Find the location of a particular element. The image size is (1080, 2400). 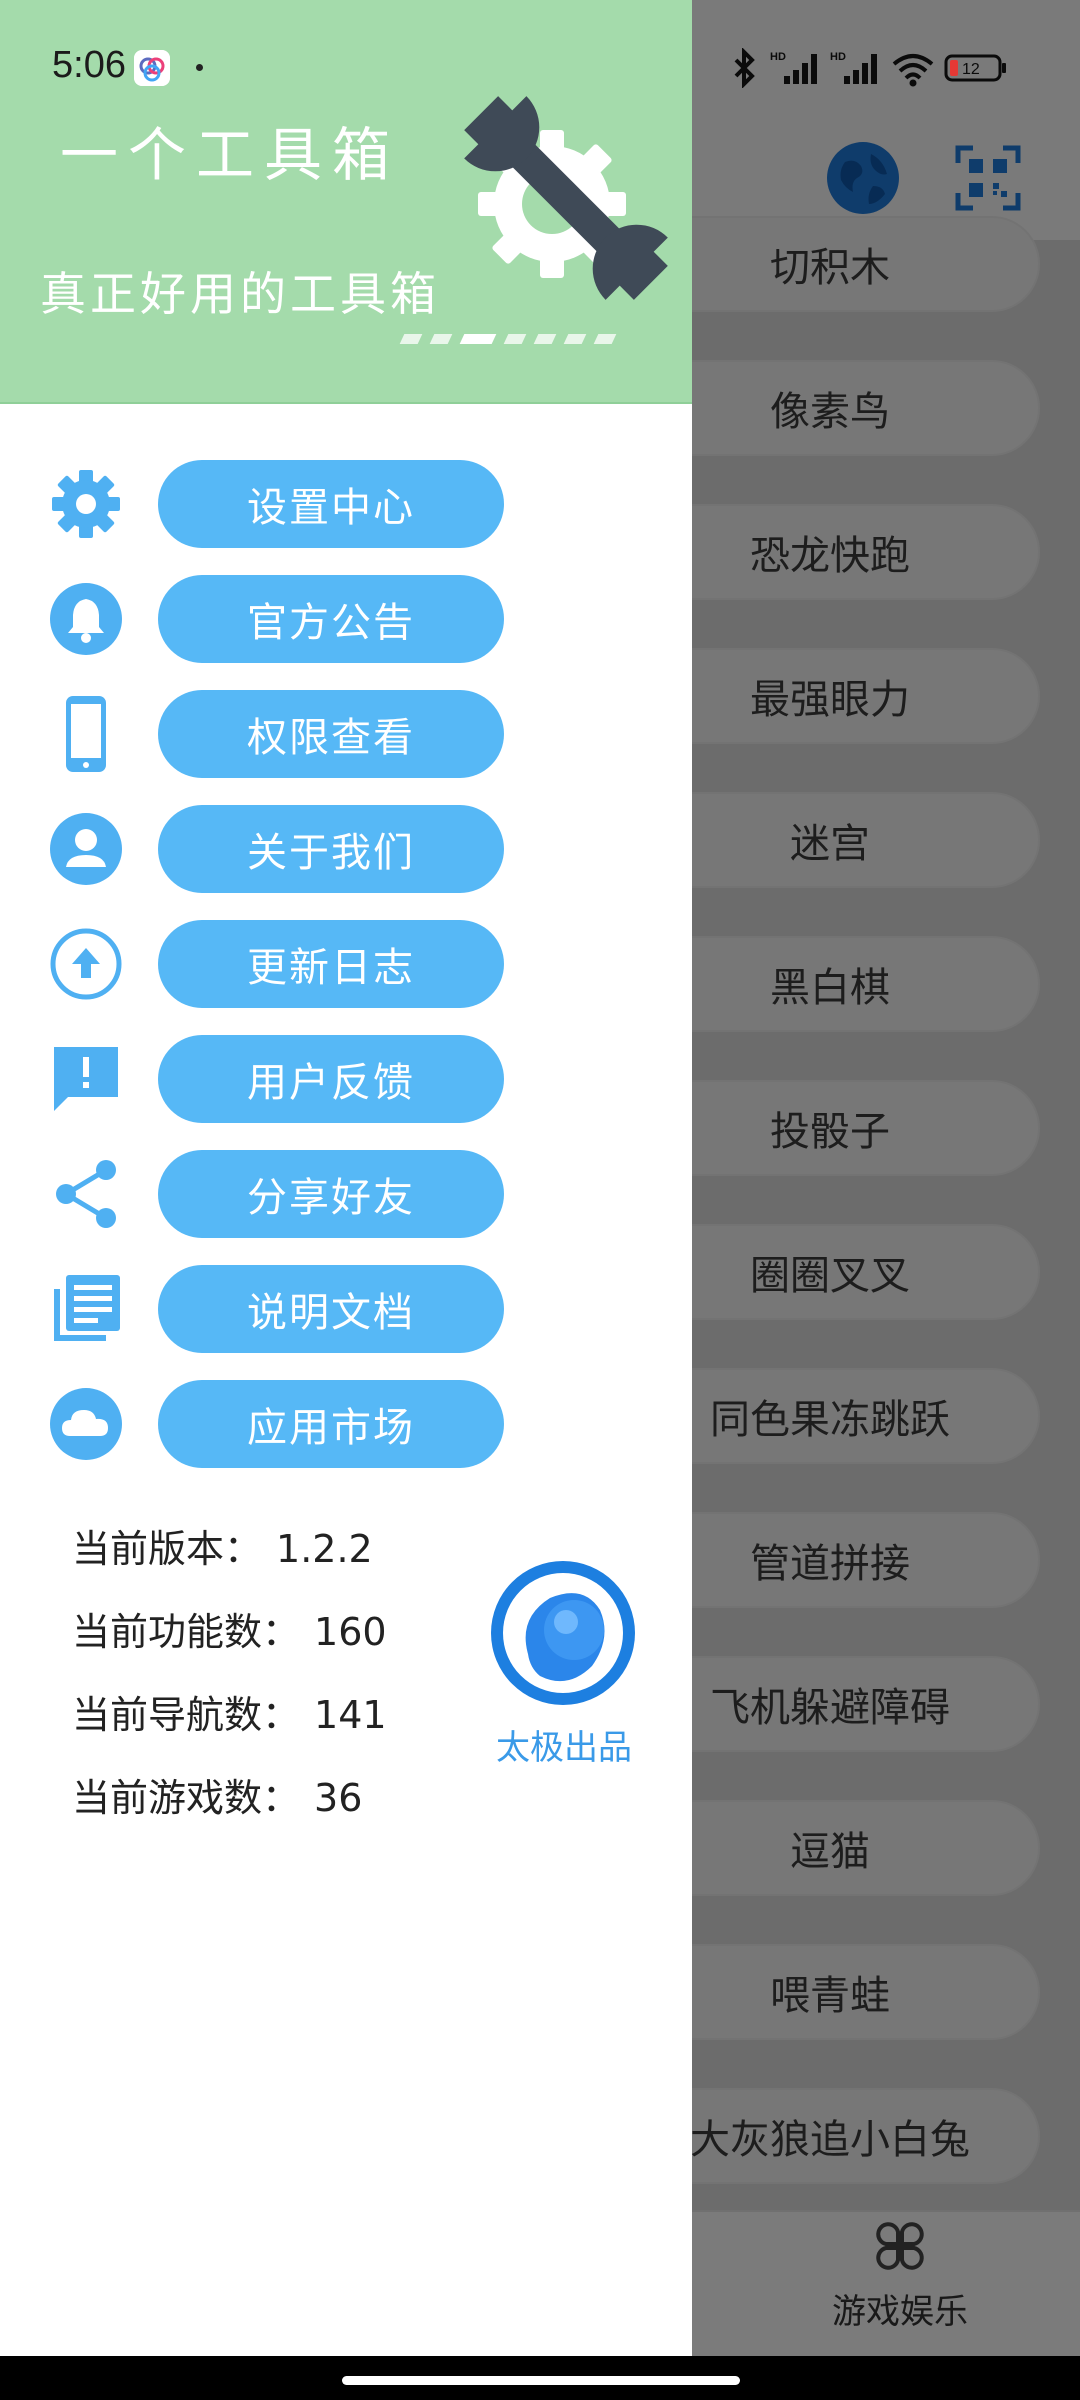

notification-app-icon is located at coordinates (152, 68).